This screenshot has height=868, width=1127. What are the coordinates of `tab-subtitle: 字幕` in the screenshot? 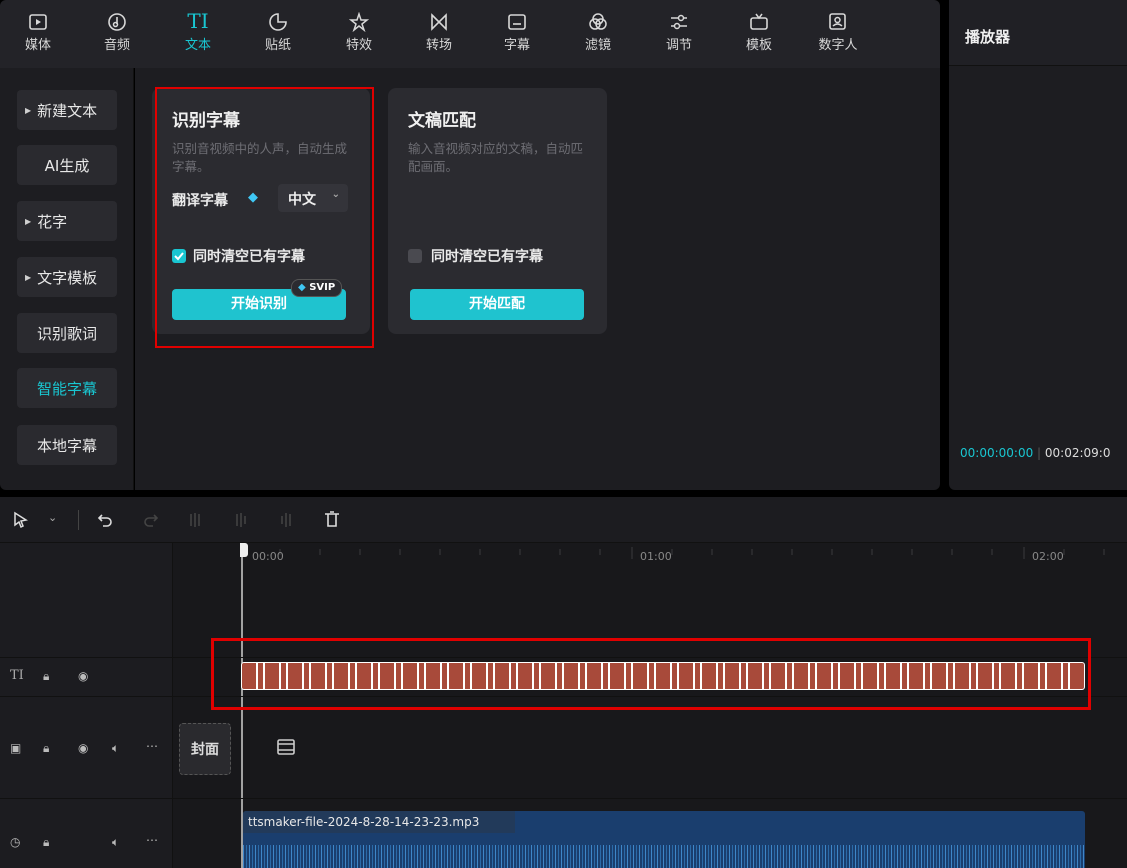 It's located at (517, 36).